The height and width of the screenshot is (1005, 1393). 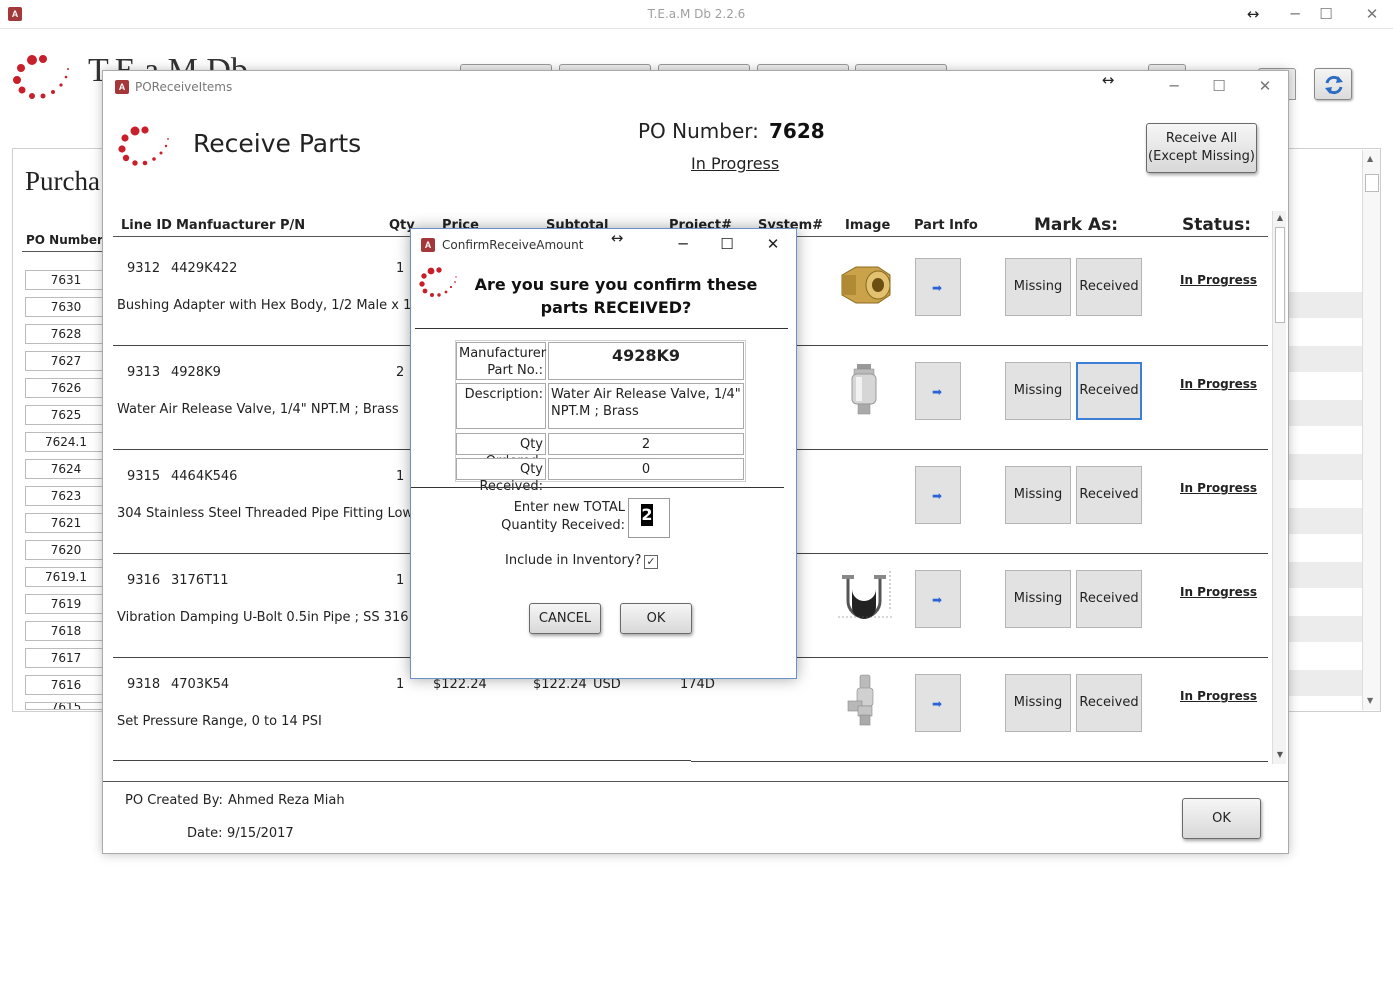 I want to click on po-number-cell: 7630, so click(x=66, y=307).